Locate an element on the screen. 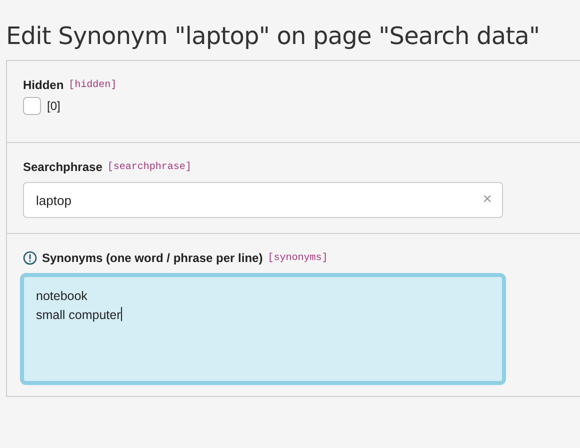  field-label: Hidden is located at coordinates (43, 85).